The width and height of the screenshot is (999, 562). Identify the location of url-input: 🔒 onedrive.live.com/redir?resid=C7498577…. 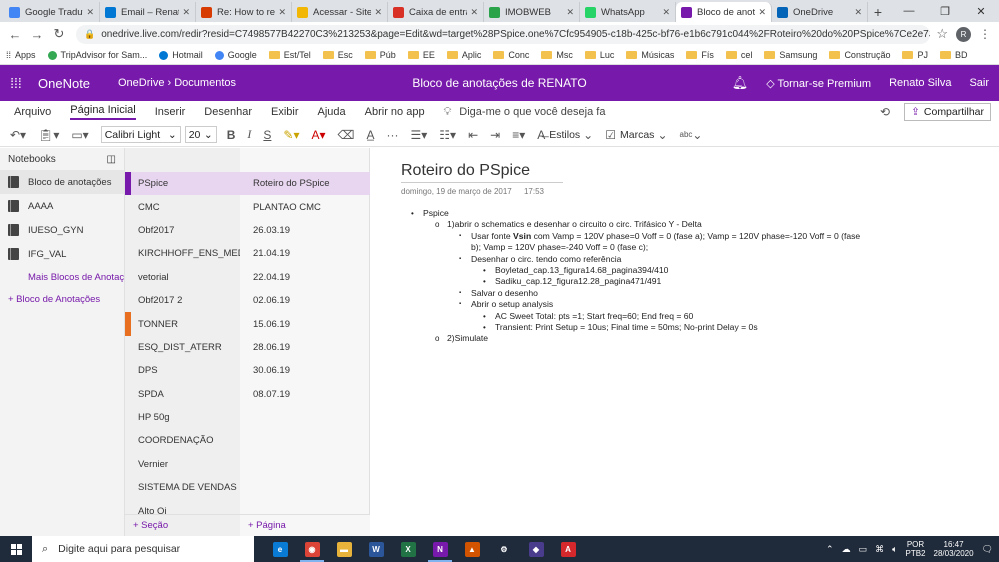
(503, 34).